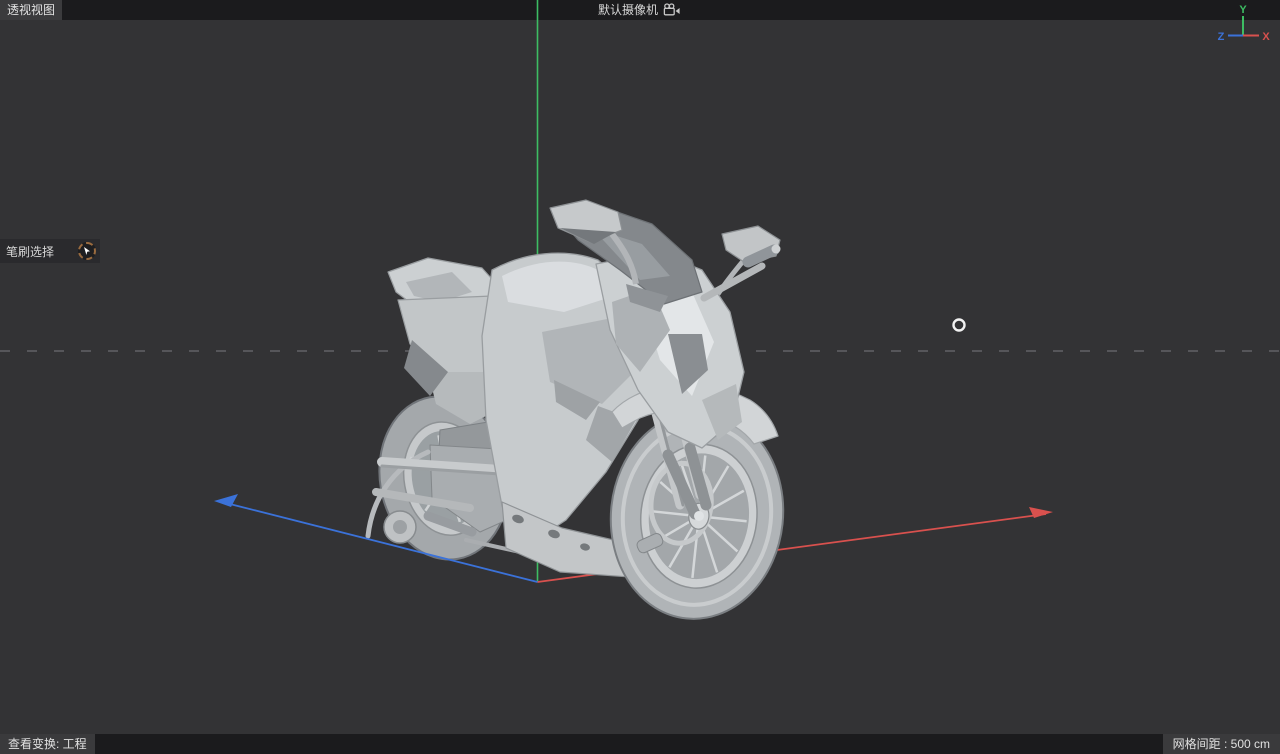 The height and width of the screenshot is (754, 1280). What do you see at coordinates (87, 251) in the screenshot?
I see `brush-picker-icon` at bounding box center [87, 251].